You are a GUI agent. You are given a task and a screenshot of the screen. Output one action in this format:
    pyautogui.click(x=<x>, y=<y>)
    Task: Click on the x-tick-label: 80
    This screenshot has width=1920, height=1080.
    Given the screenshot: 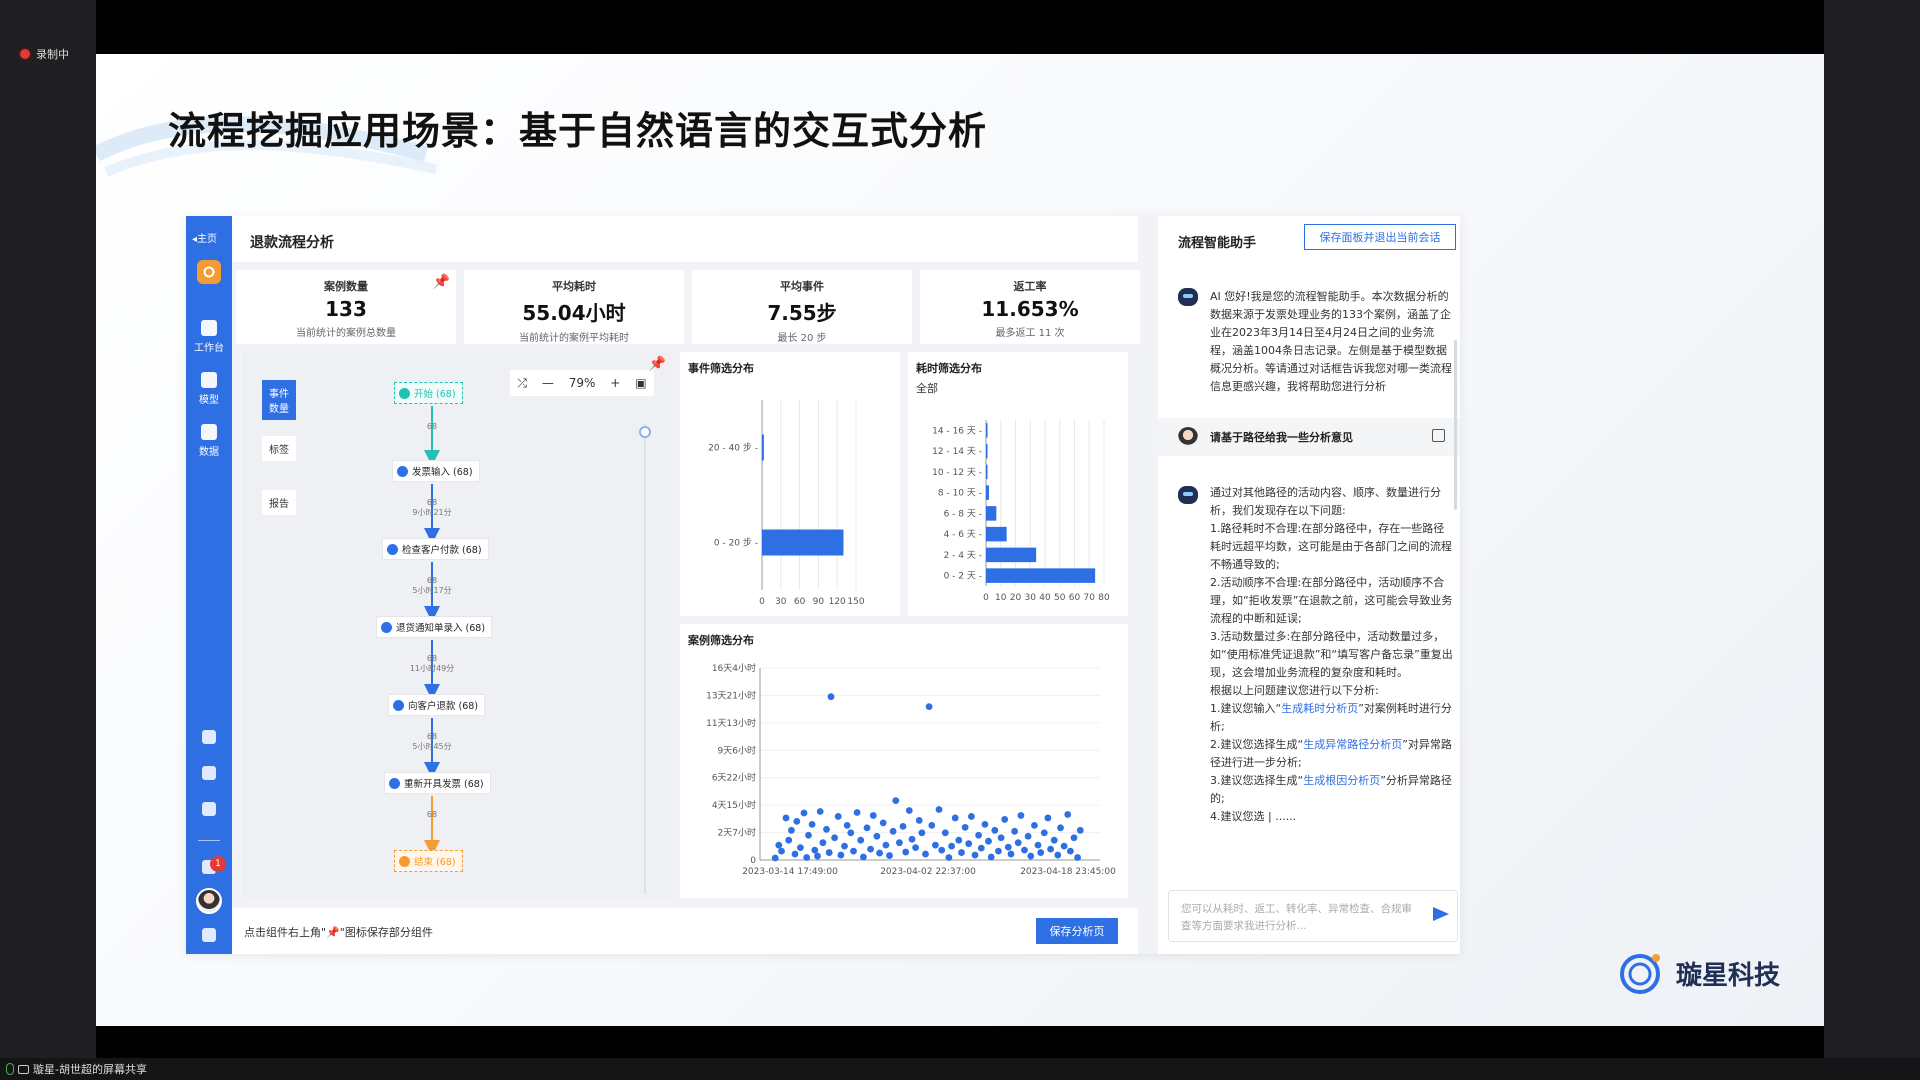 What is the action you would take?
    pyautogui.click(x=1104, y=598)
    